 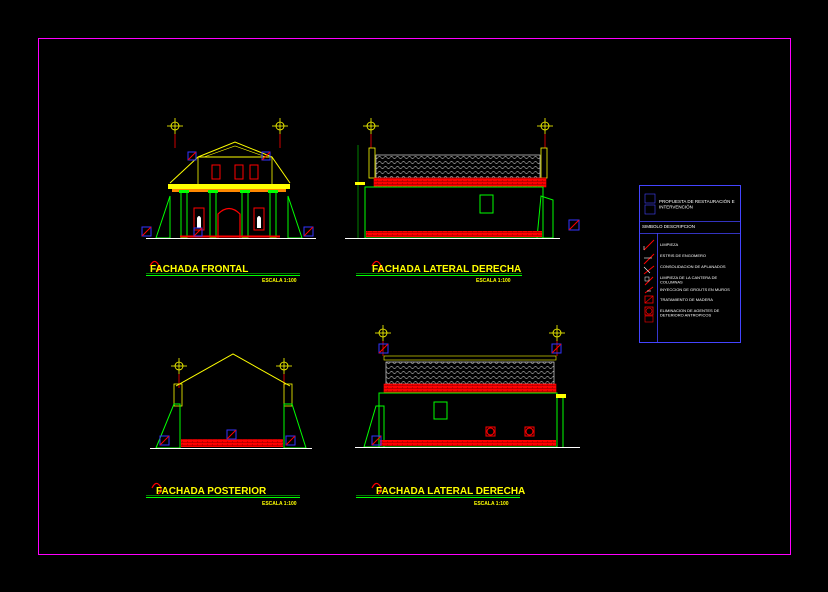 What do you see at coordinates (649, 314) in the screenshot?
I see `anthropic-damage-symbol-icon` at bounding box center [649, 314].